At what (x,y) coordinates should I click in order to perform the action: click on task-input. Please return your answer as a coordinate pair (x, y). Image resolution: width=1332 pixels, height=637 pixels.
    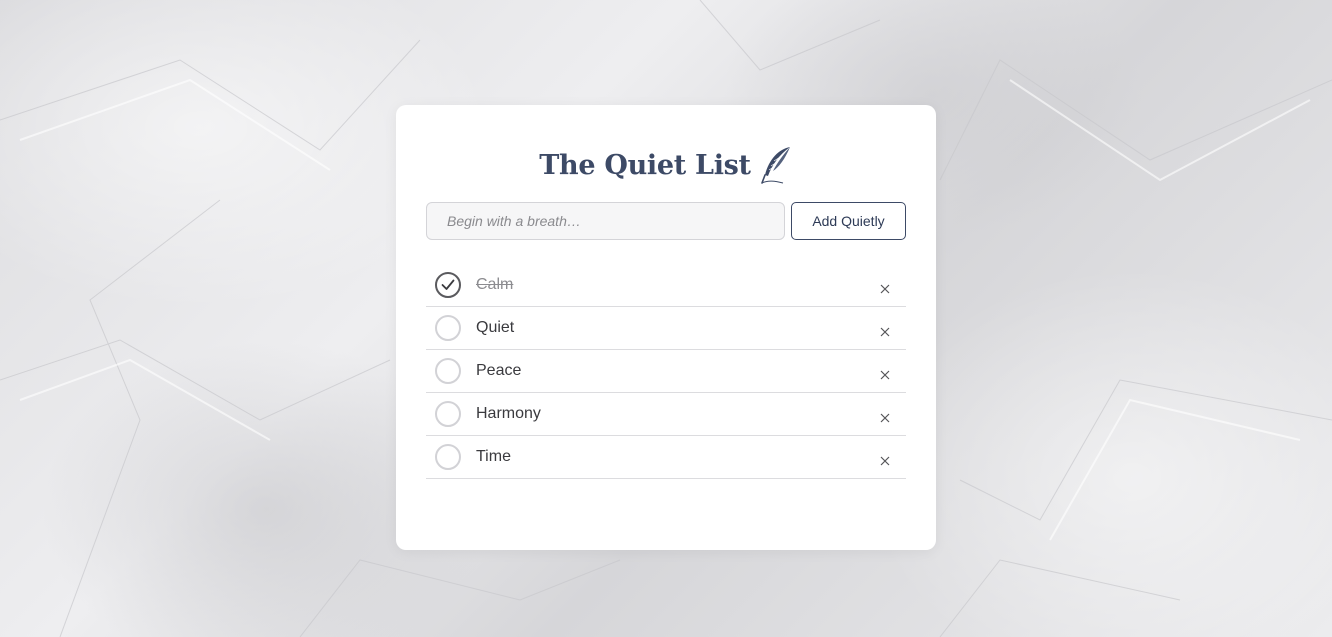
    Looking at the image, I should click on (605, 221).